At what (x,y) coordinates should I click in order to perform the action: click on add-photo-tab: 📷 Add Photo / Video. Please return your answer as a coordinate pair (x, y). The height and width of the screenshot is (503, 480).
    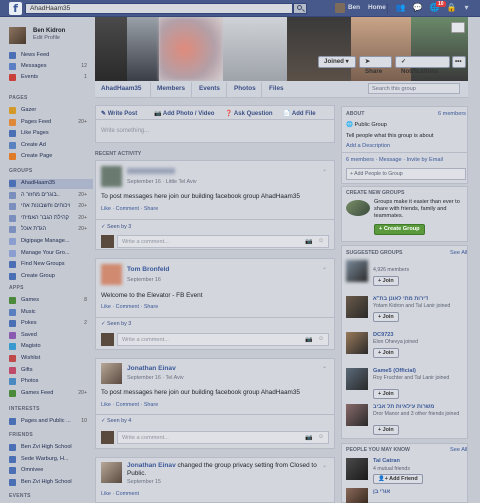
    Looking at the image, I should click on (184, 113).